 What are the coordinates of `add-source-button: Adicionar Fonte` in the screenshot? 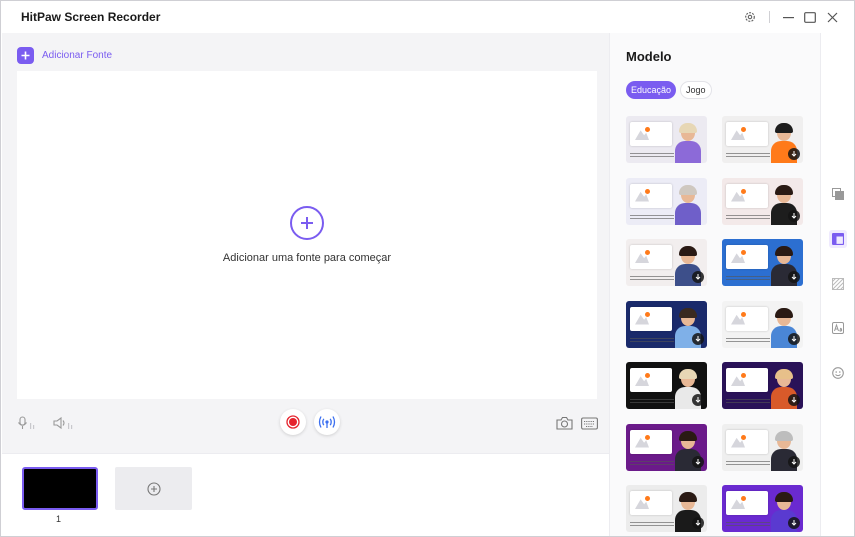 It's located at (64, 55).